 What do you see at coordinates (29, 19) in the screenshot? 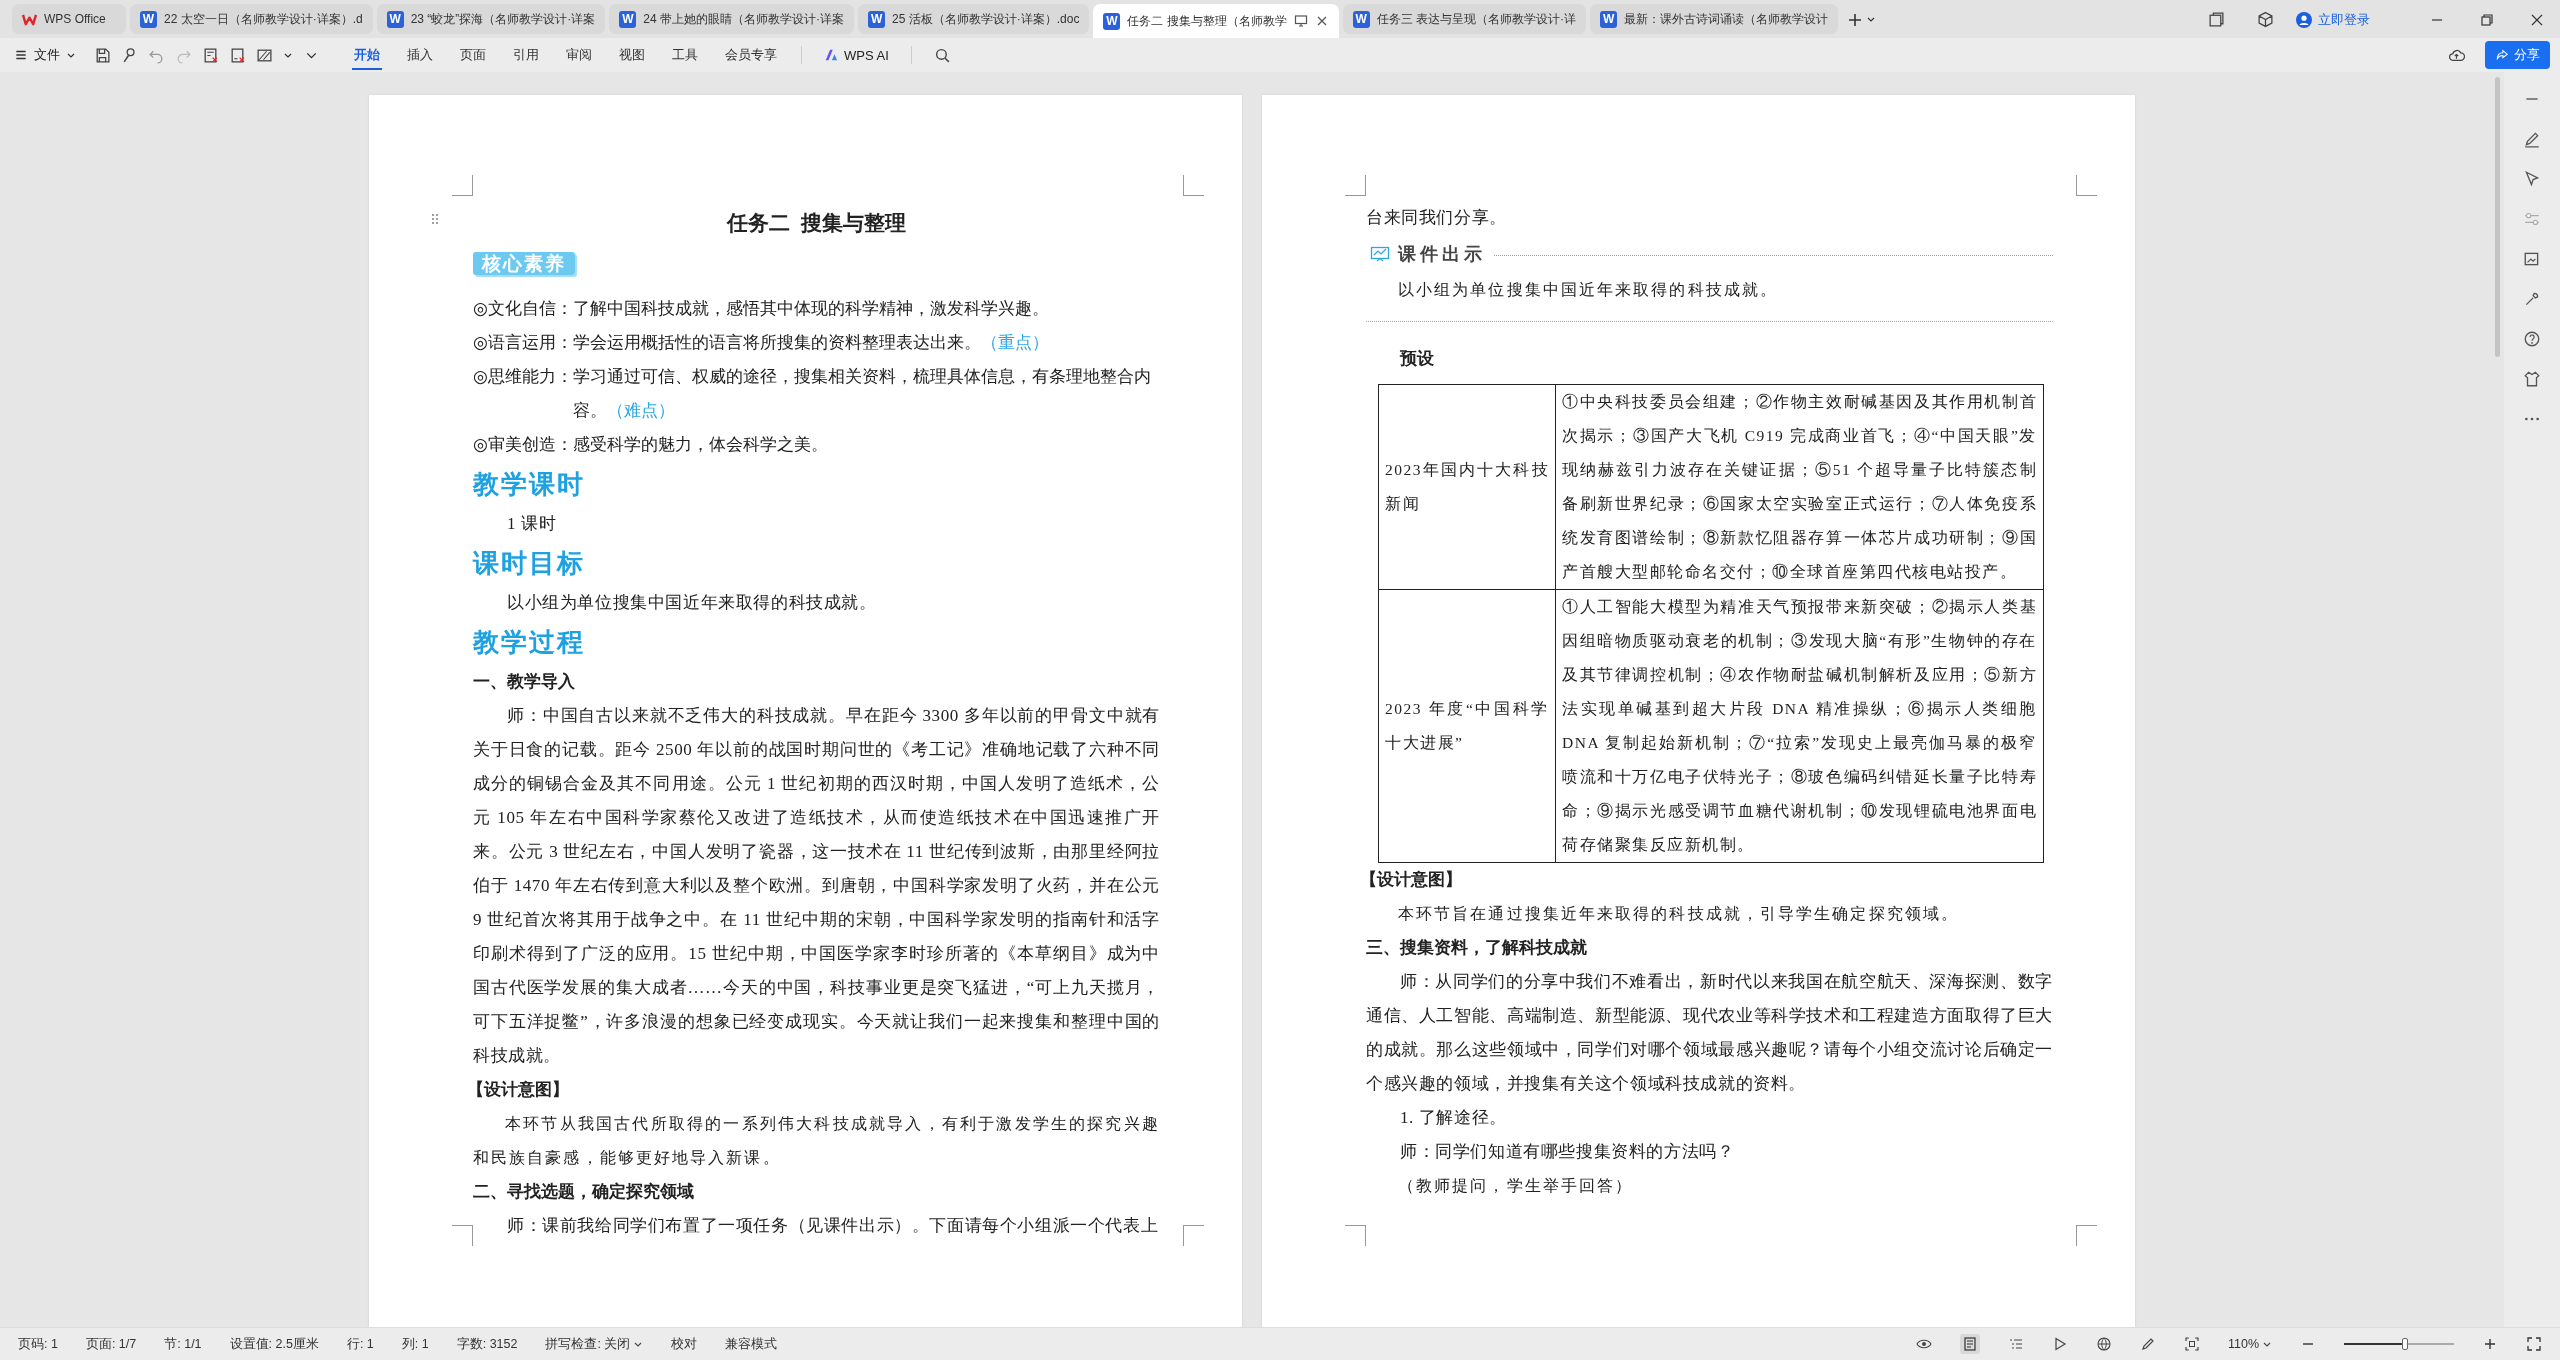
I see `wps-logo-icon` at bounding box center [29, 19].